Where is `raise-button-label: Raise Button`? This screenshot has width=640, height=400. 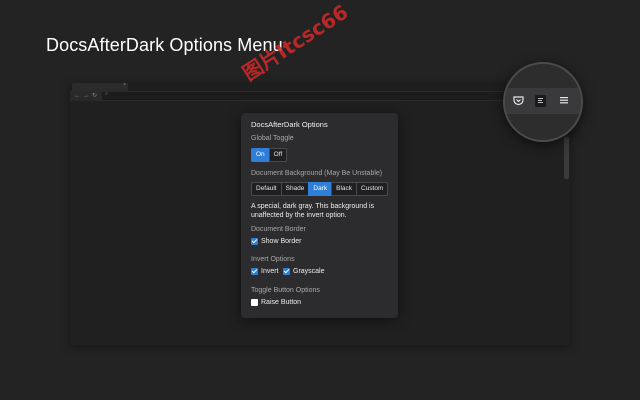 raise-button-label: Raise Button is located at coordinates (281, 302).